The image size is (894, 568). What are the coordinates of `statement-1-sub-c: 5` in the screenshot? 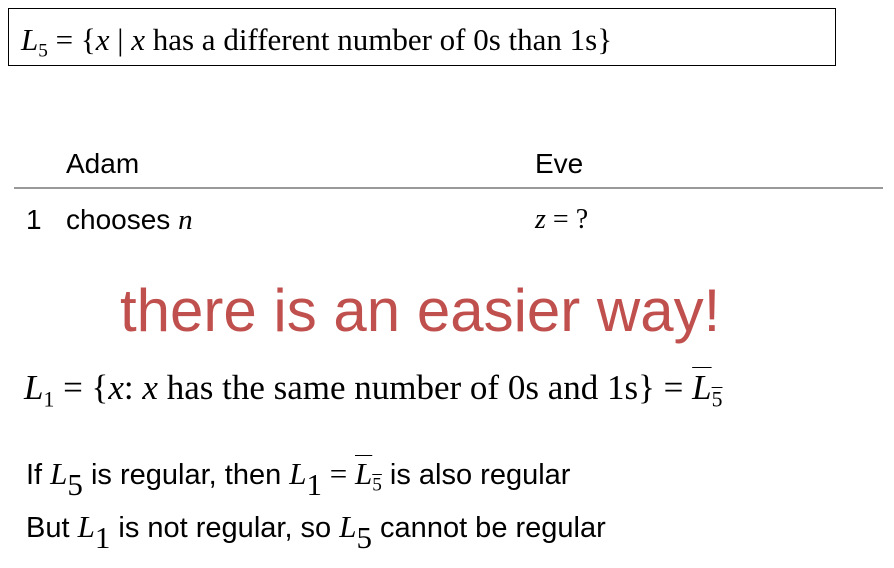 It's located at (377, 485).